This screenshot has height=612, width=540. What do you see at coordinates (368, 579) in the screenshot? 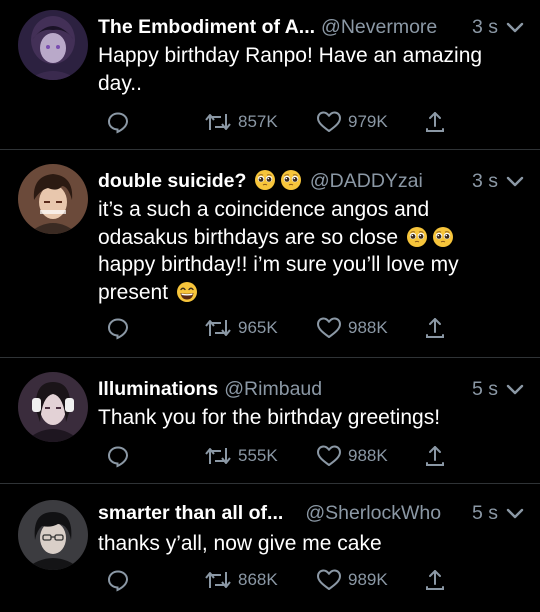
I see `like-count: 989K` at bounding box center [368, 579].